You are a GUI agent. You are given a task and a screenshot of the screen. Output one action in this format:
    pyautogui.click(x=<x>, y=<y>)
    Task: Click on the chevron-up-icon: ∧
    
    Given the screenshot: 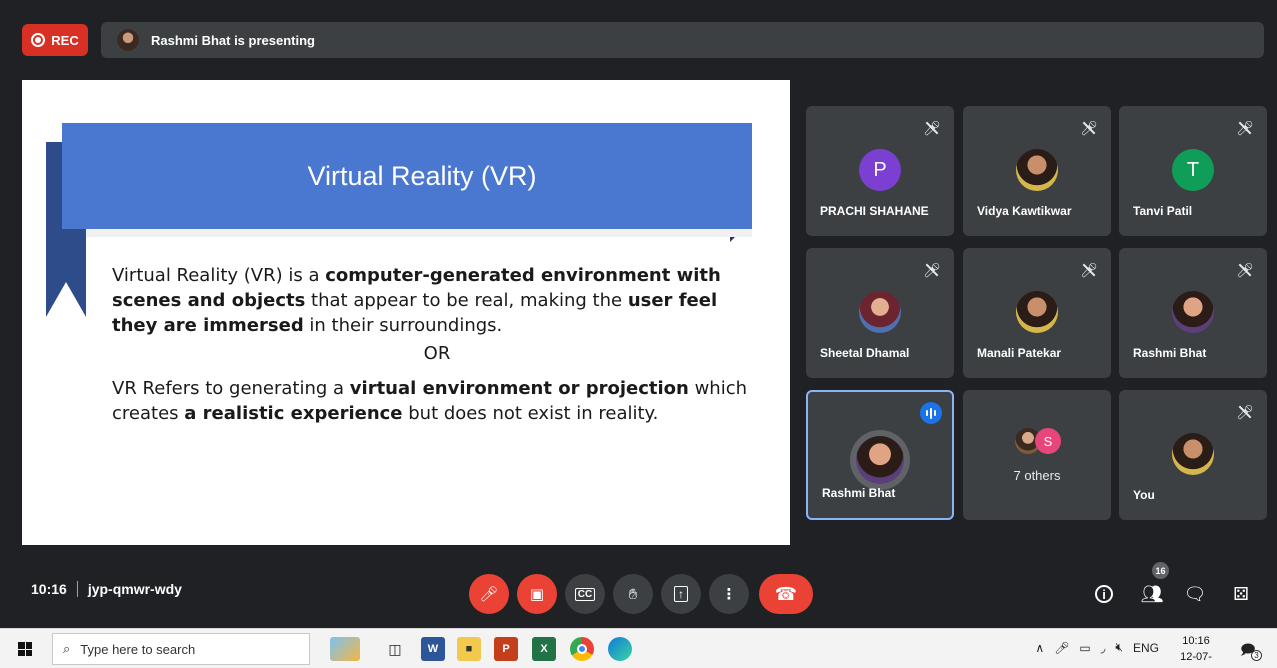 What is the action you would take?
    pyautogui.click(x=1039, y=648)
    